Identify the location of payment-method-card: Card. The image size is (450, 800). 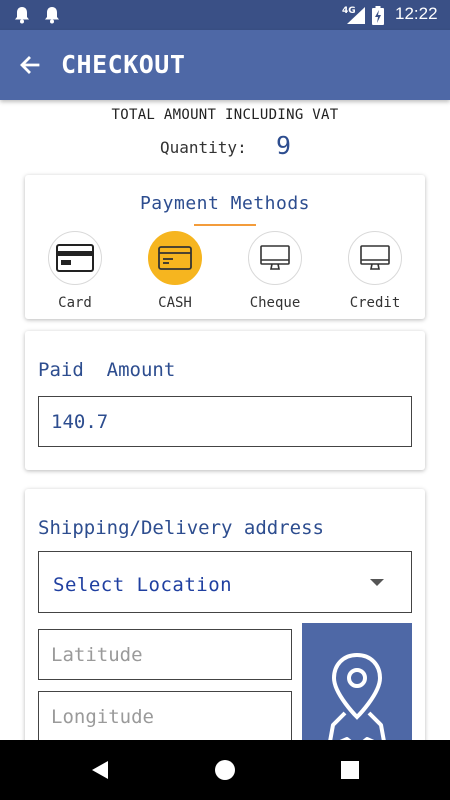
(75, 273).